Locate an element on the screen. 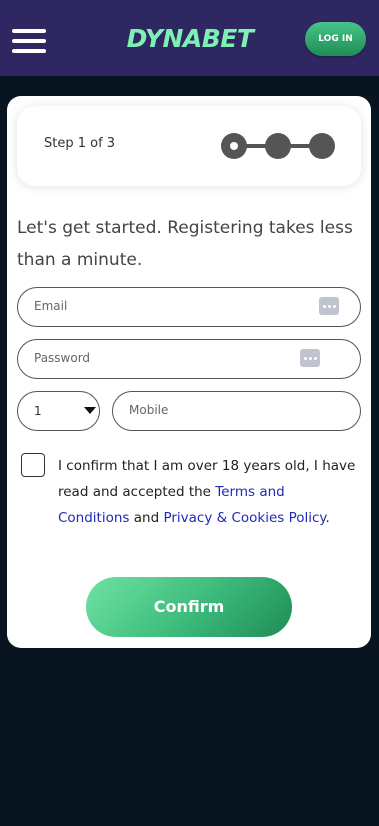 This screenshot has width=379, height=826. dynabet-logo: DYNABET is located at coordinates (190, 39).